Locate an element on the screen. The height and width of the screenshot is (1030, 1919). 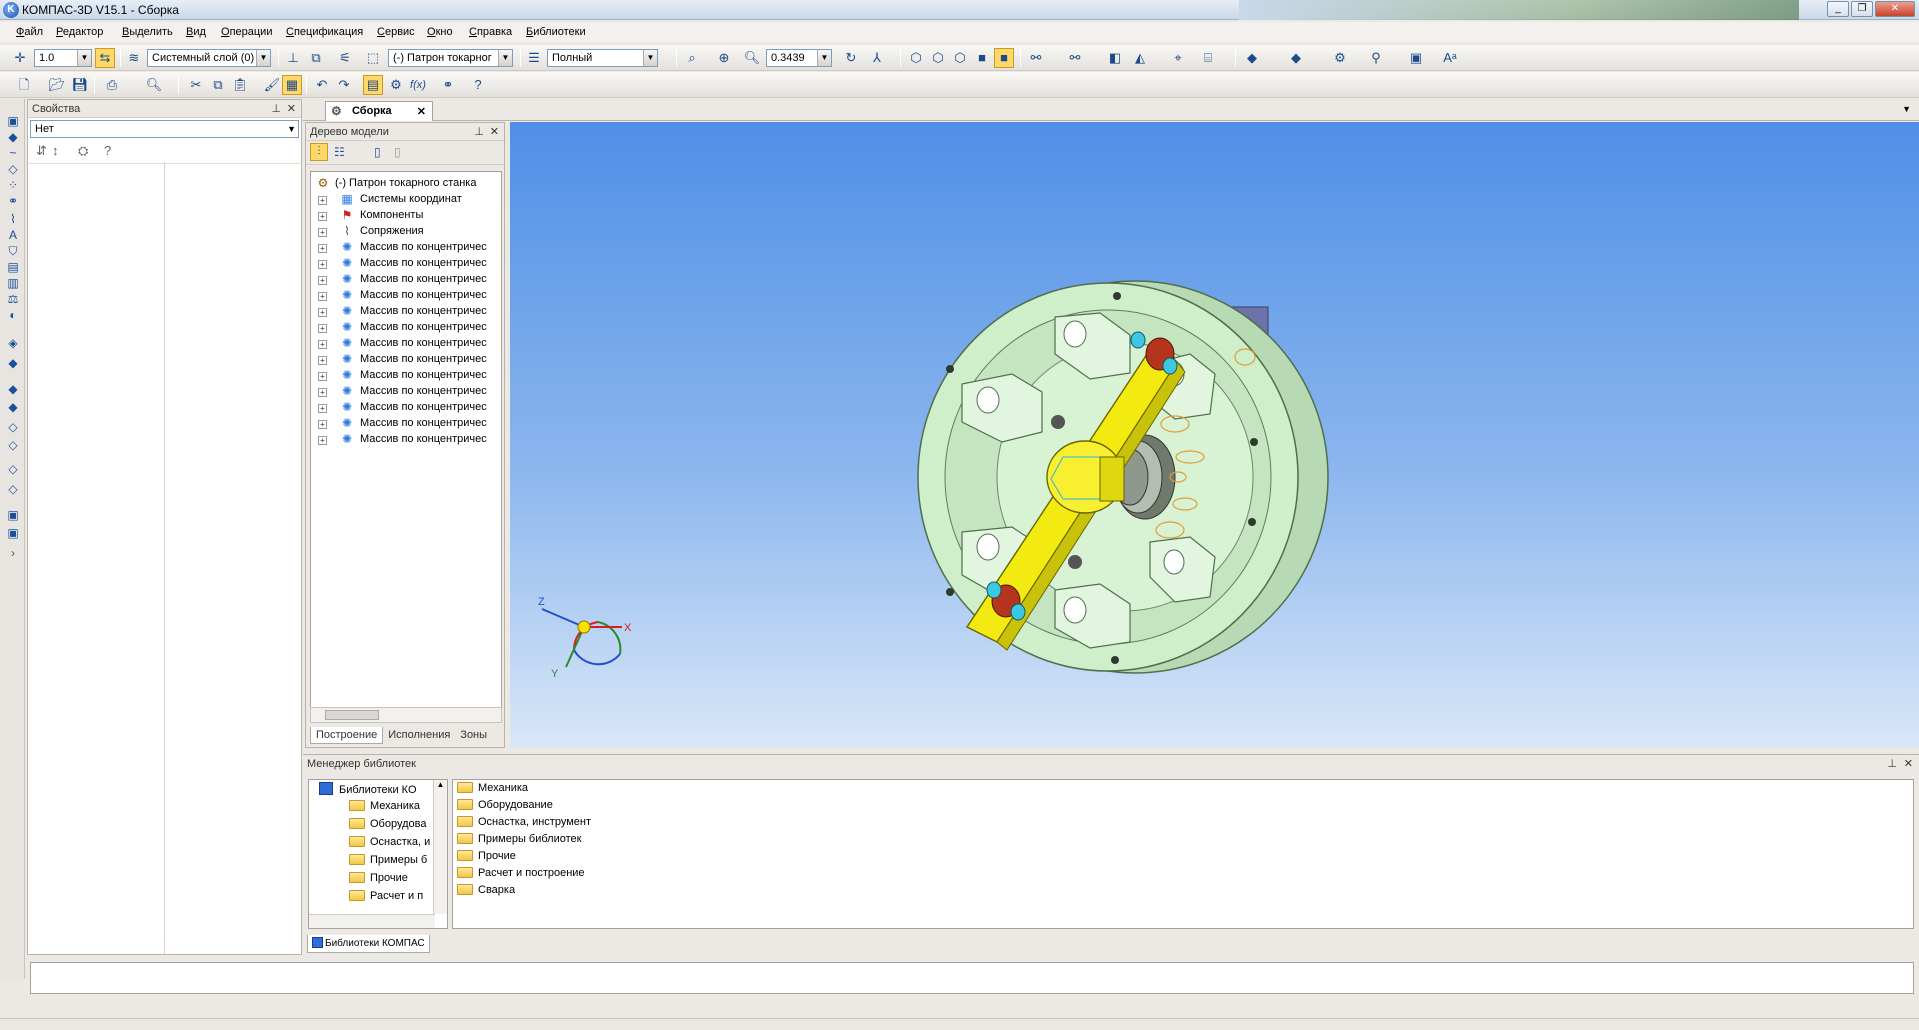
tree-doc-icon: ▯ is located at coordinates (377, 152).